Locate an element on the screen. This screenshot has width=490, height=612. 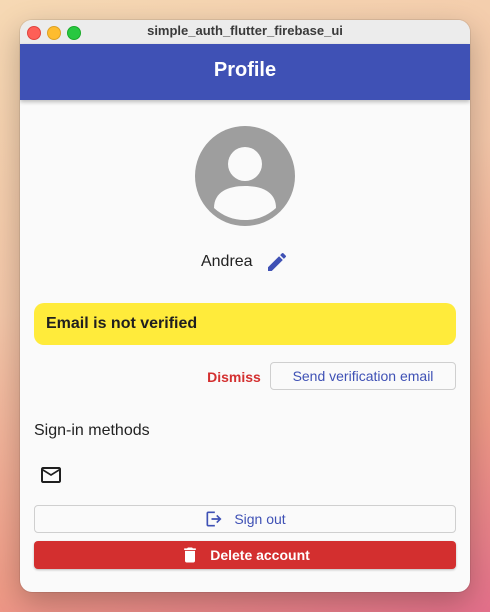
trash-icon is located at coordinates (190, 555).